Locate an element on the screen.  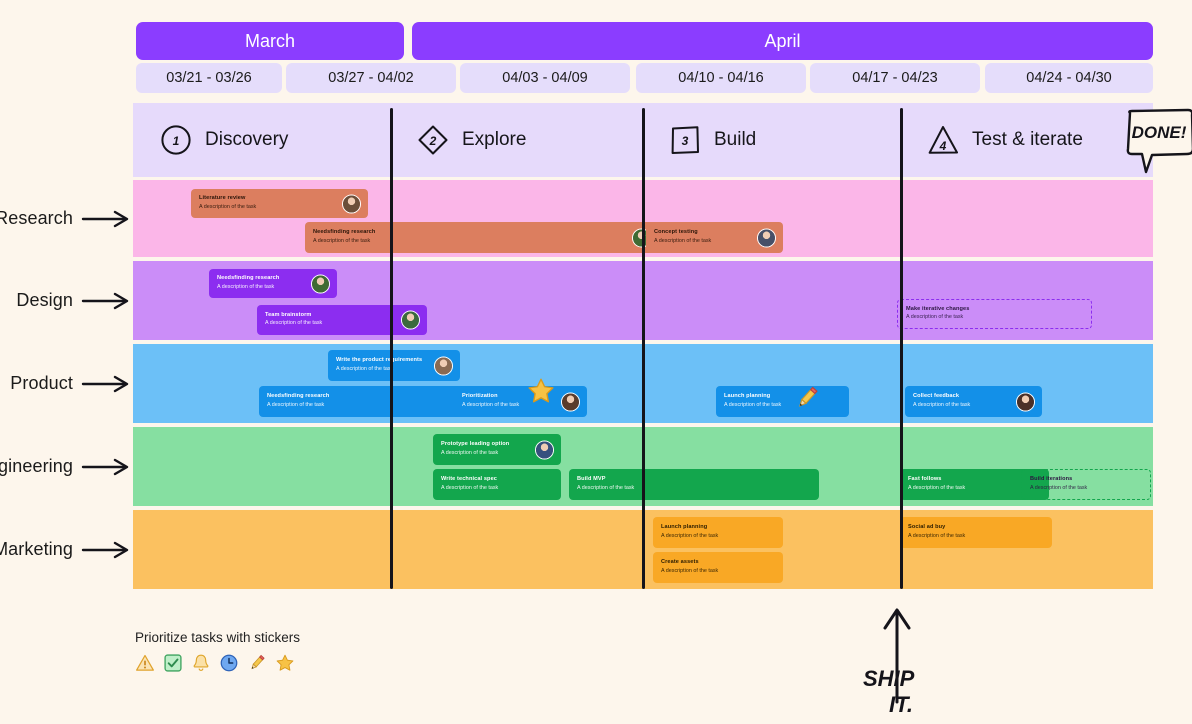
check-sticker is located at coordinates (173, 663).